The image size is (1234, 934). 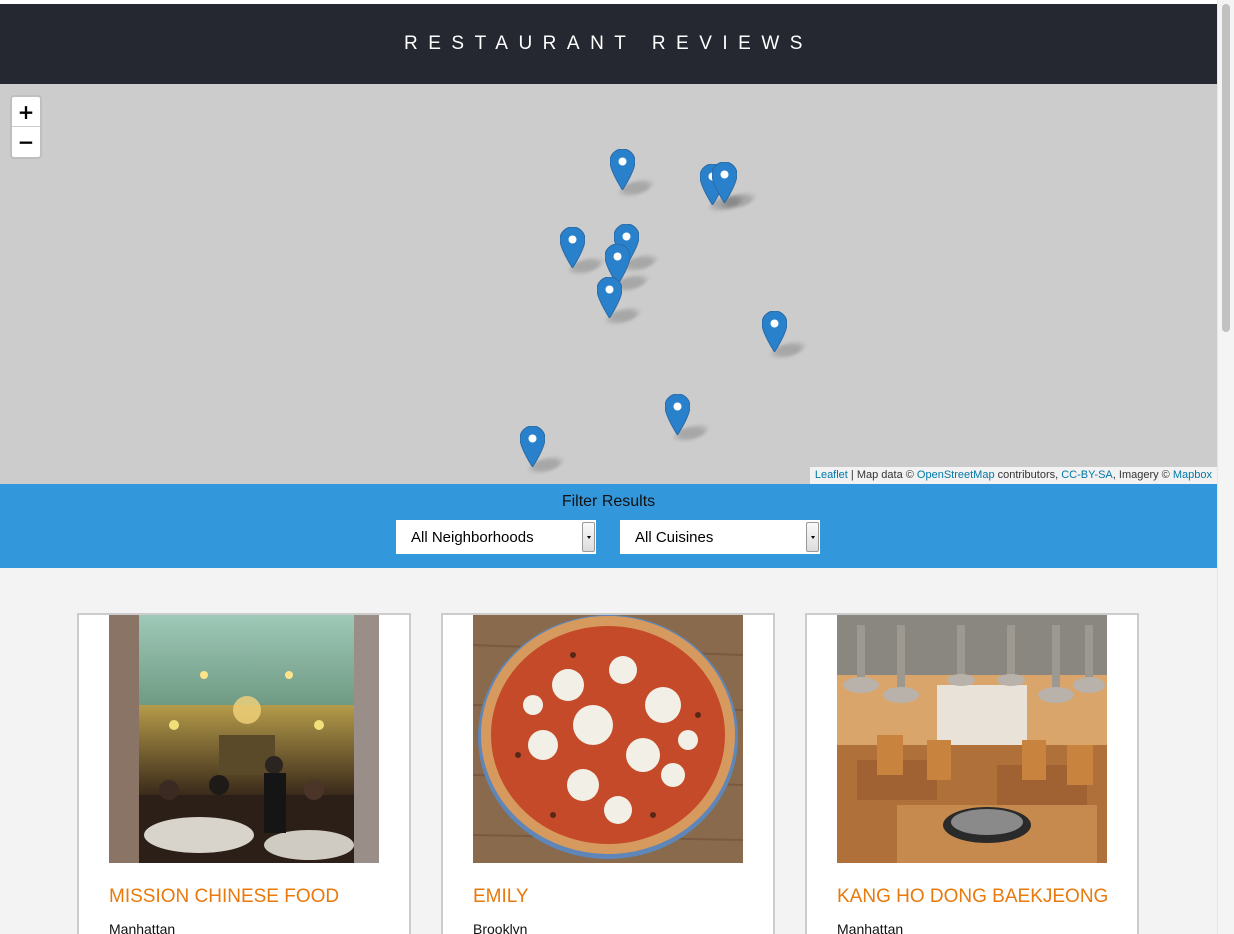 I want to click on vertical-scrollbar, so click(x=1225, y=467).